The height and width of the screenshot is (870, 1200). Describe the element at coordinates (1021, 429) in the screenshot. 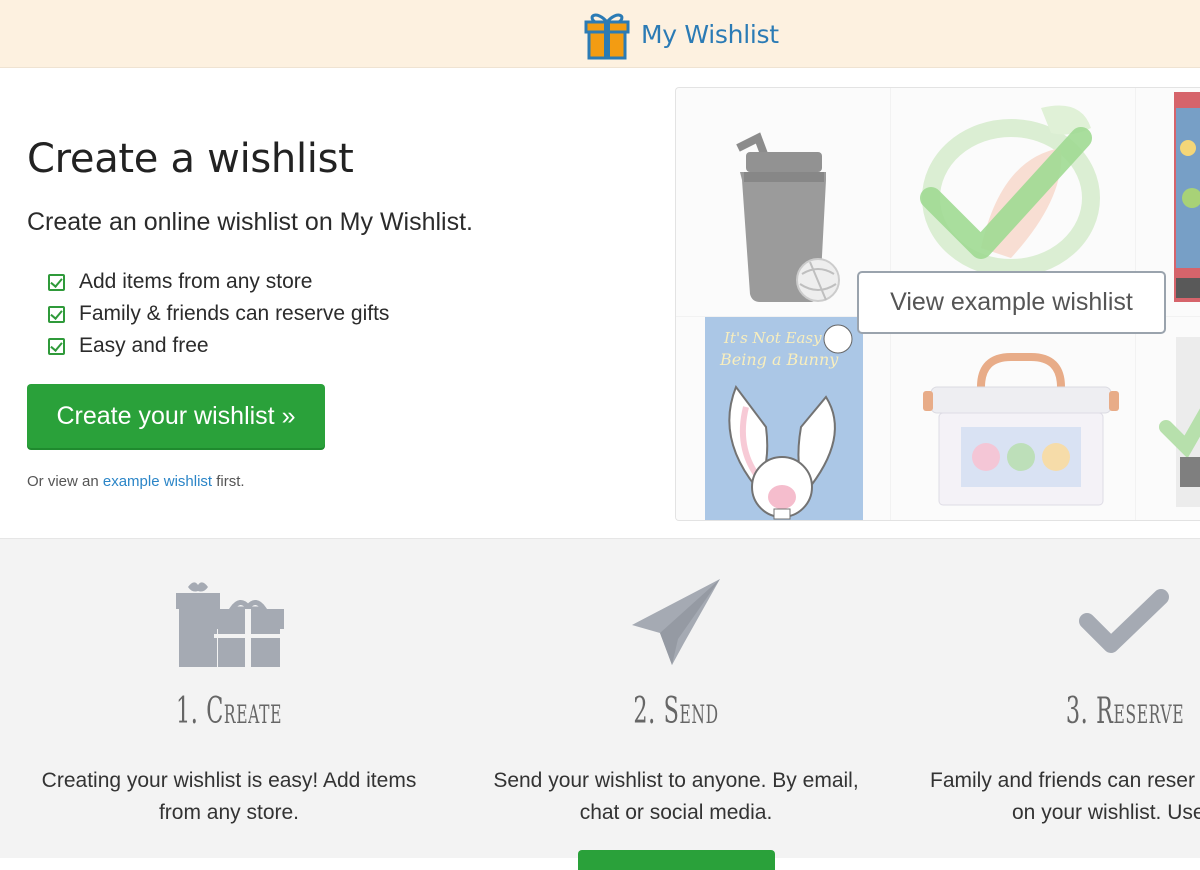

I see `craft-kit-image` at that location.